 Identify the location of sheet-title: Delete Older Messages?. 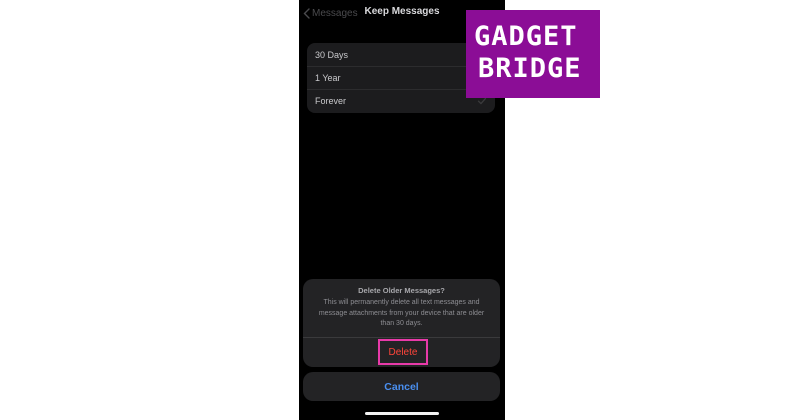
(401, 290).